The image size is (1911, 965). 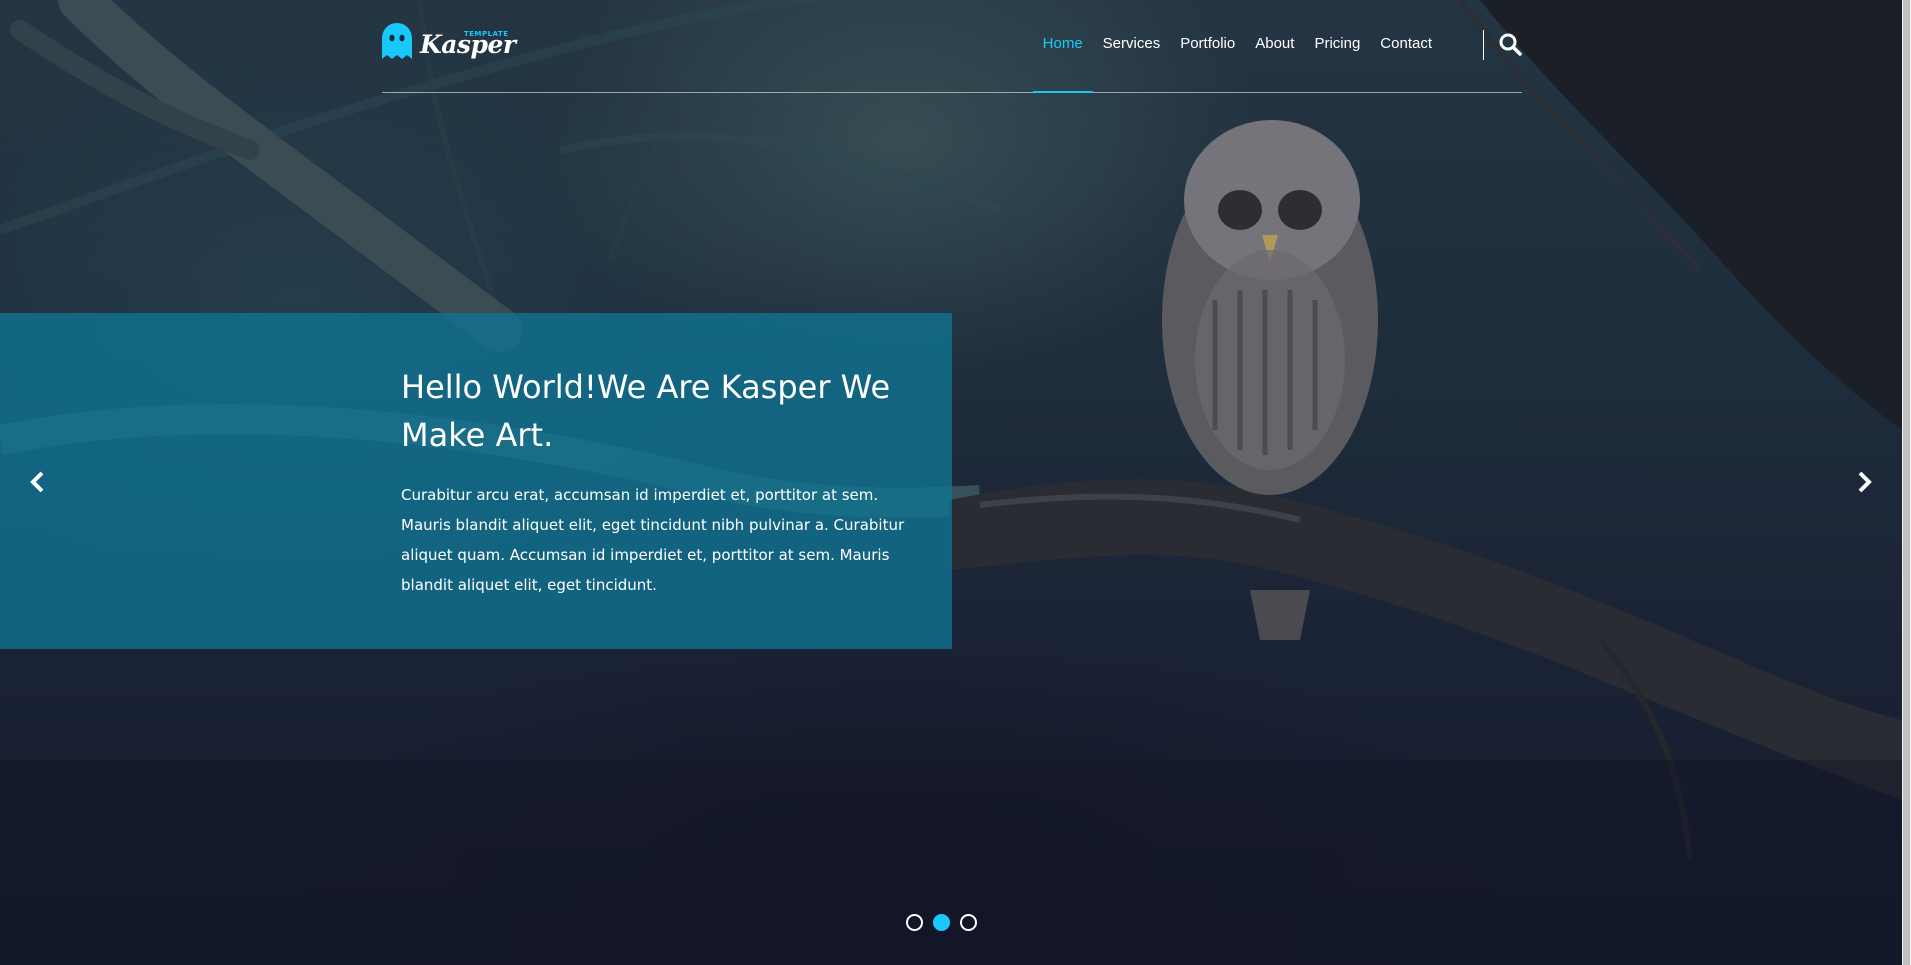 I want to click on page-scrollbar, so click(x=1906, y=482).